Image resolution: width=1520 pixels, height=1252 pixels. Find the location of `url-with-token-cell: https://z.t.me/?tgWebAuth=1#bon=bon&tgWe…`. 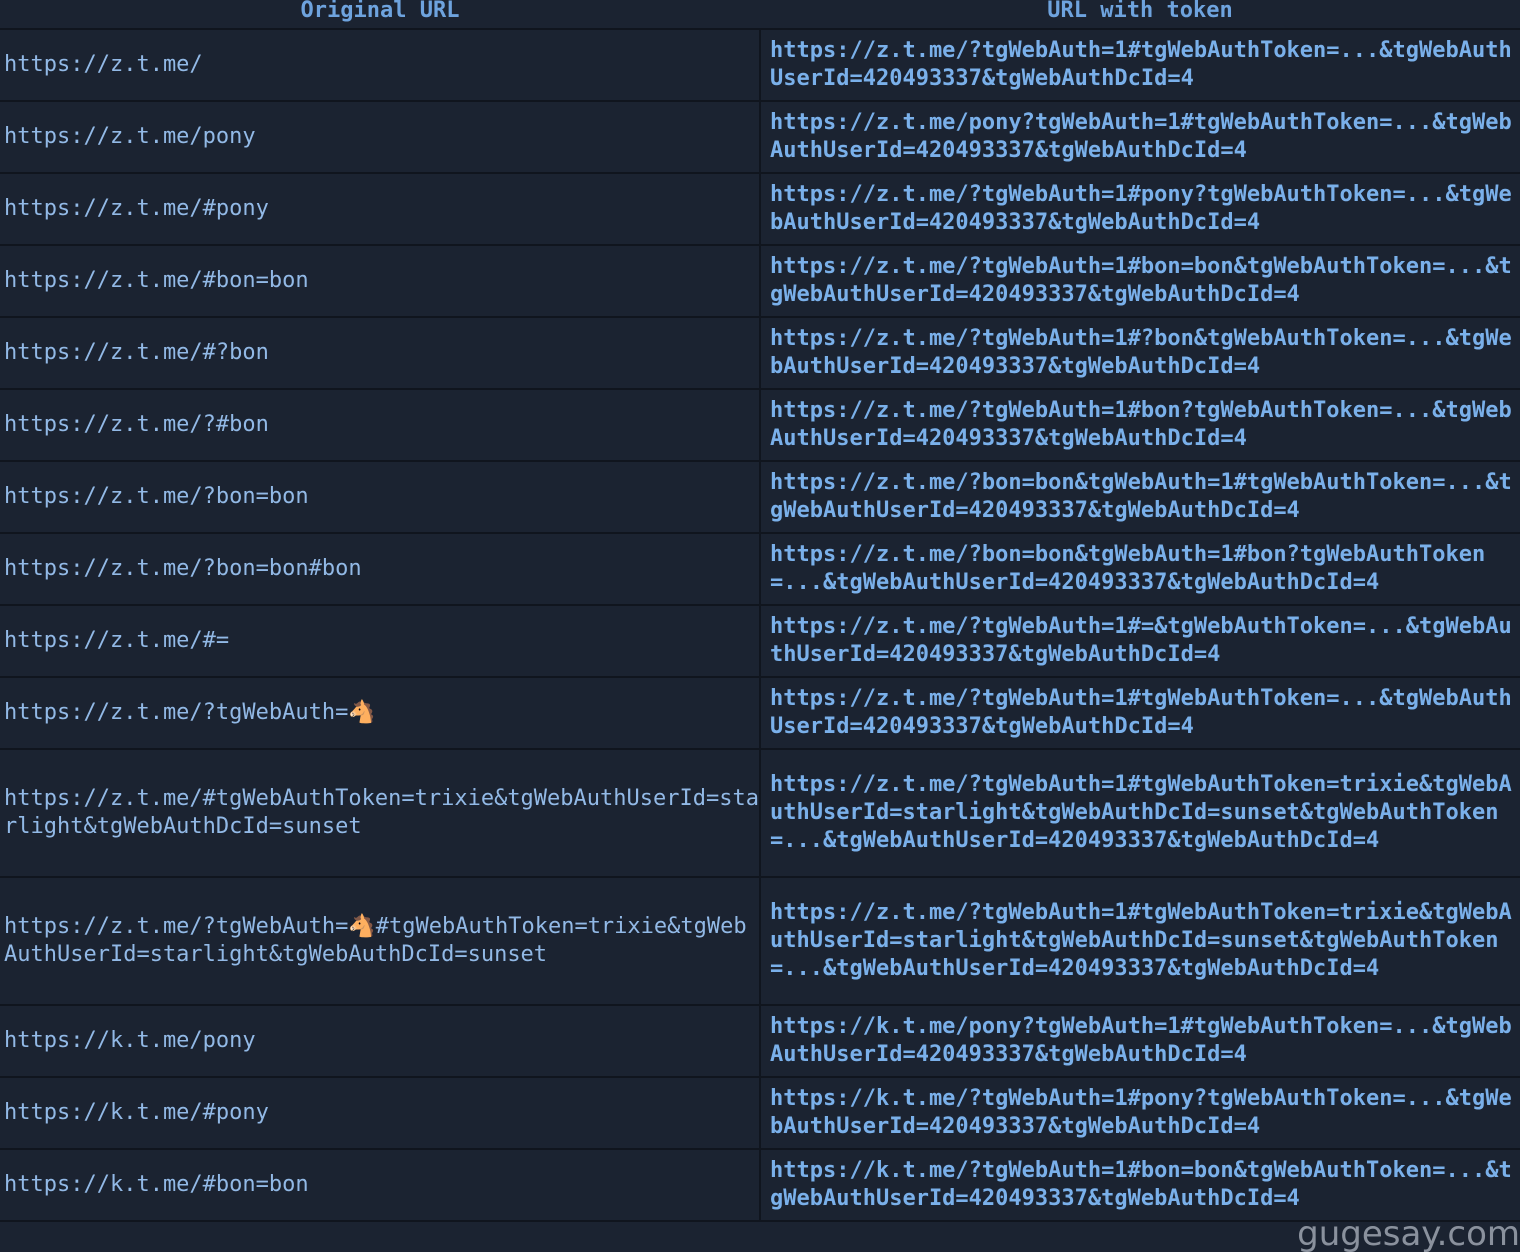

url-with-token-cell: https://z.t.me/?tgWebAuth=1#bon=bon&tgWe… is located at coordinates (1140, 281).